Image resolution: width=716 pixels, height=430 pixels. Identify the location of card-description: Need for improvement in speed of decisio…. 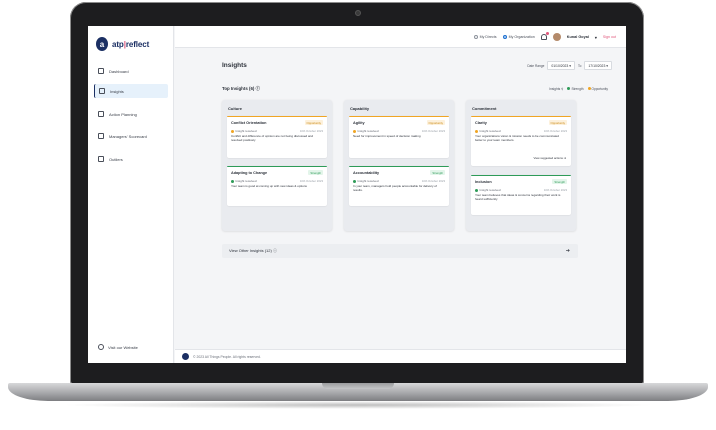
(387, 136).